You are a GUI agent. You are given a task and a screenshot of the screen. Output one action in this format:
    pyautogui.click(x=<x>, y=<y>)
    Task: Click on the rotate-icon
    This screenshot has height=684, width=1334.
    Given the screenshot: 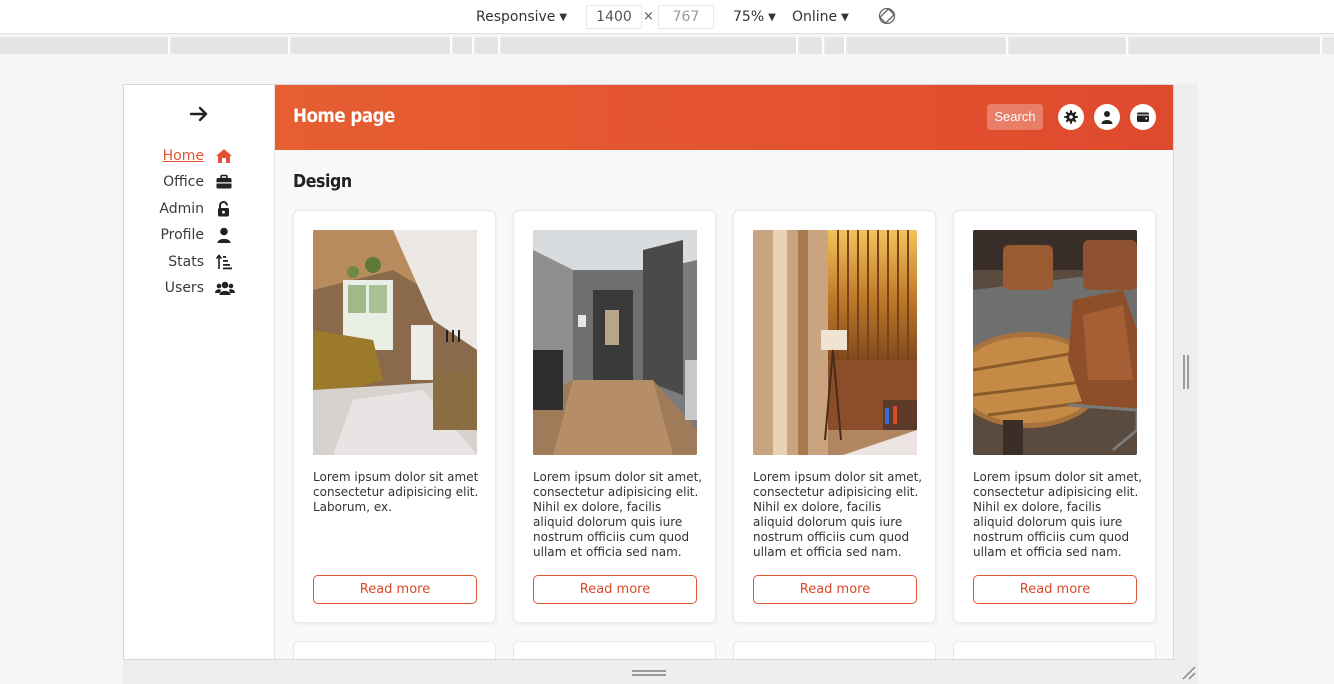 What is the action you would take?
    pyautogui.click(x=887, y=16)
    